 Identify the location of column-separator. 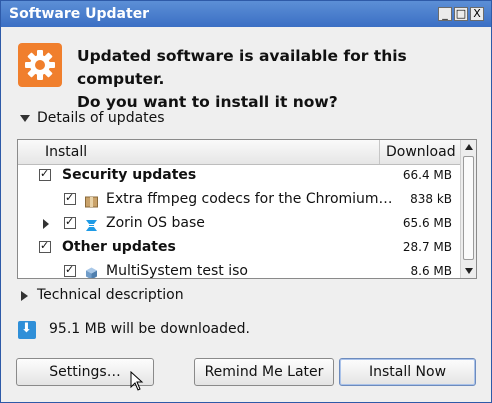
(379, 152).